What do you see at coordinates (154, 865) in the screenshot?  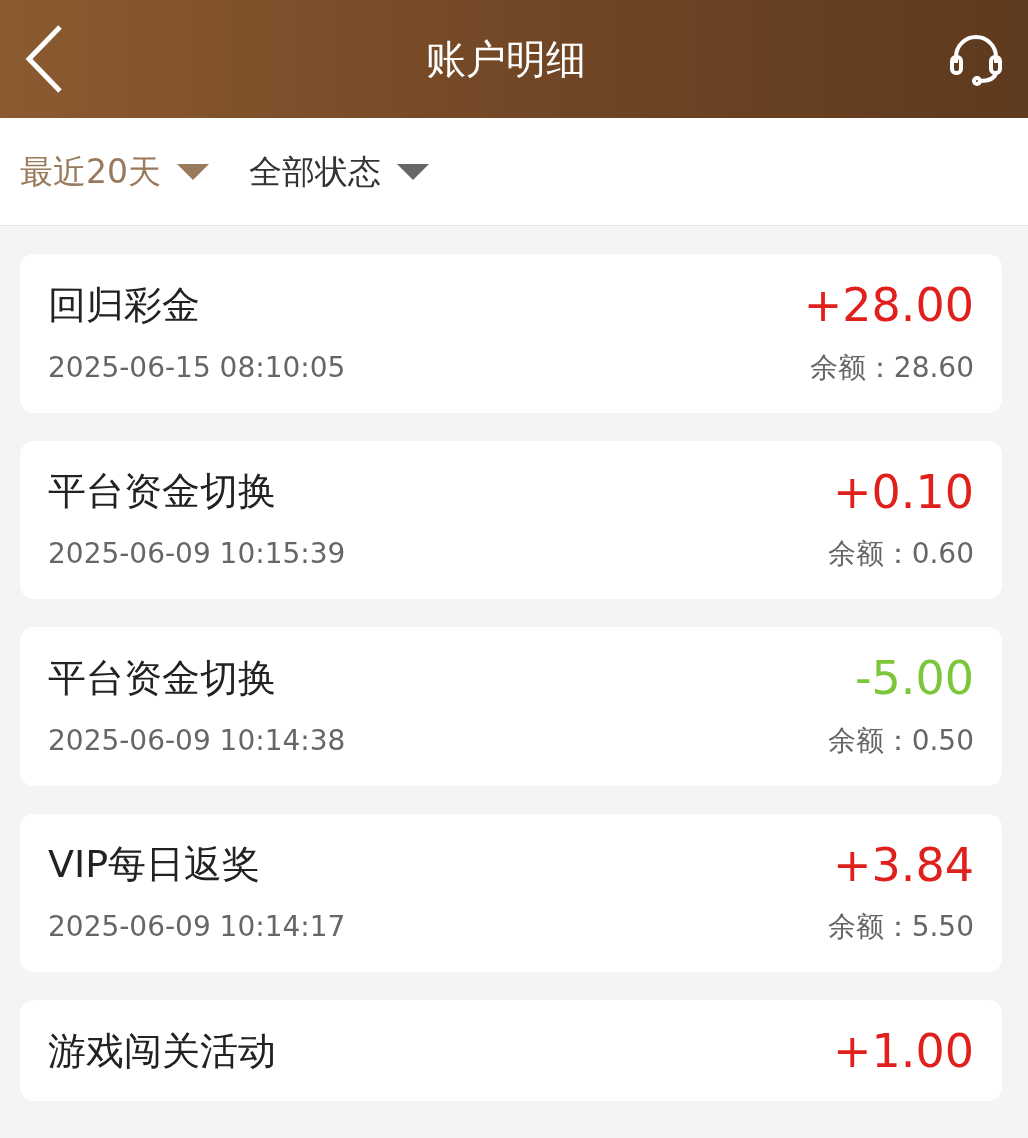 I see `transaction-title: VIP每日返奖` at bounding box center [154, 865].